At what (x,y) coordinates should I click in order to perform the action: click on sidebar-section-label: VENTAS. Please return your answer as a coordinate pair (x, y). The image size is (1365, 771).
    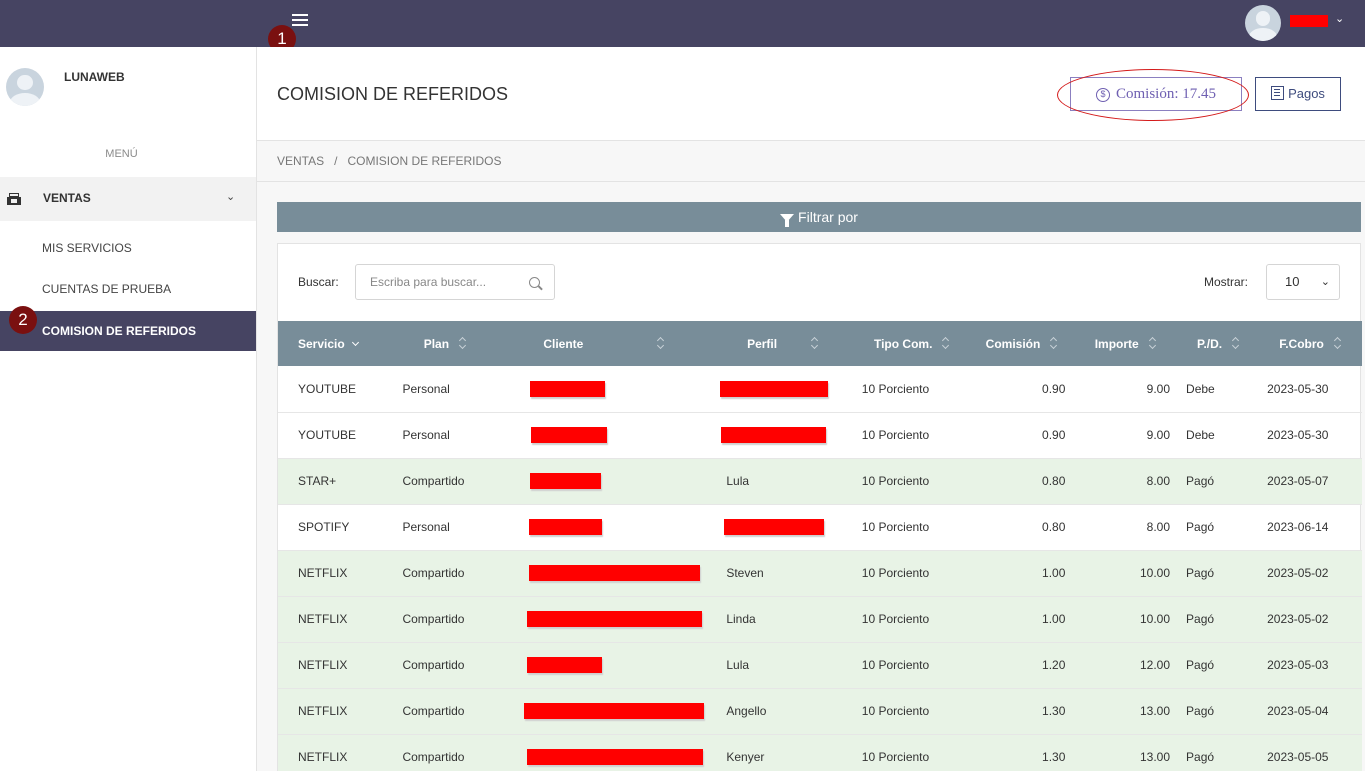
    Looking at the image, I should click on (67, 198).